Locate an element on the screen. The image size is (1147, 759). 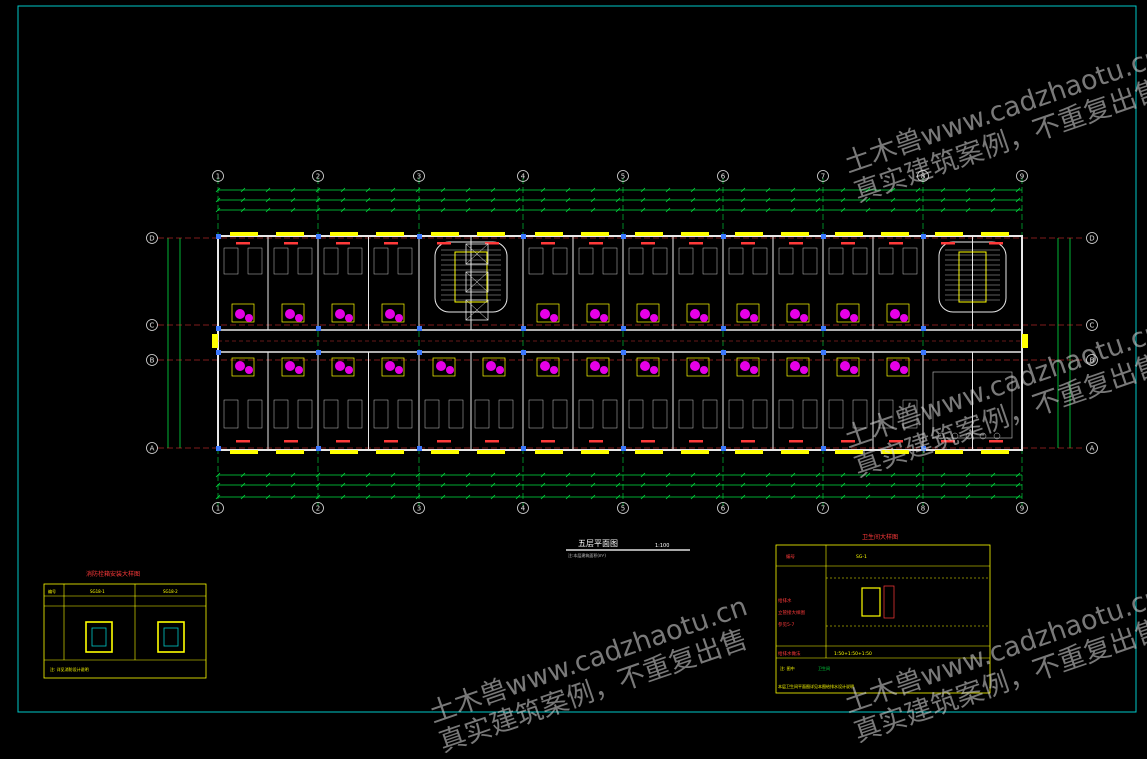
axis-bubble-label: D is located at coordinates (1091, 239).